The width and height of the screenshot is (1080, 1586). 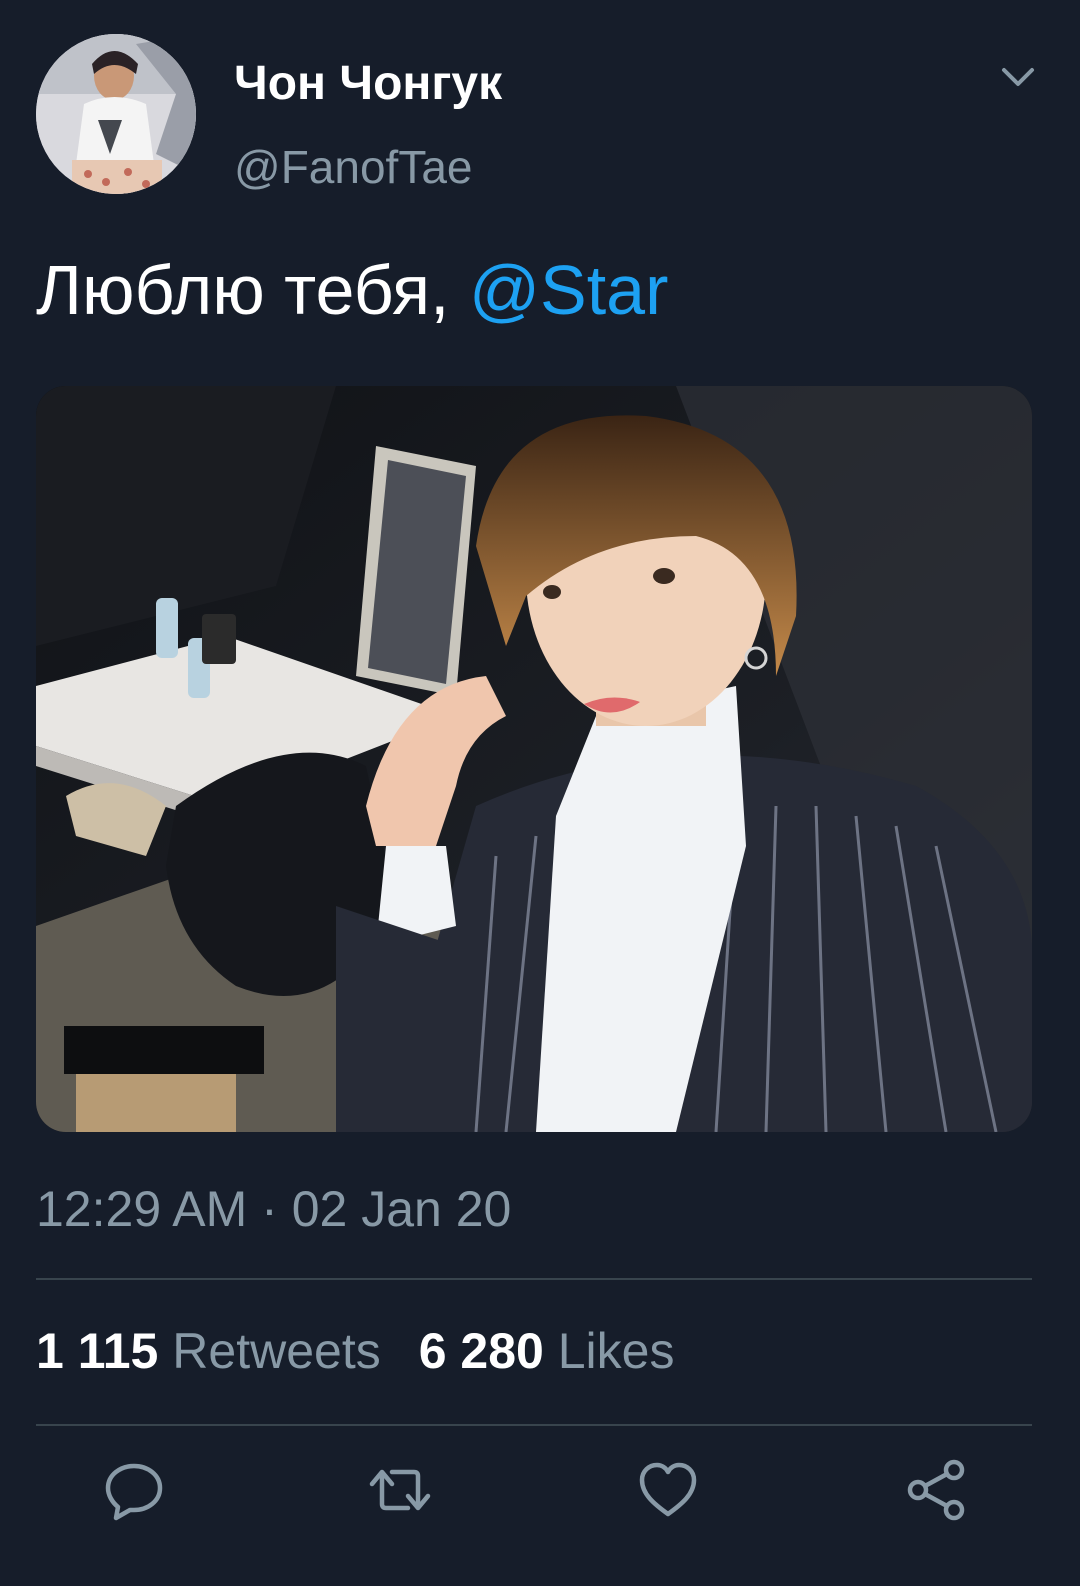 I want to click on share-icon, so click(x=936, y=1490).